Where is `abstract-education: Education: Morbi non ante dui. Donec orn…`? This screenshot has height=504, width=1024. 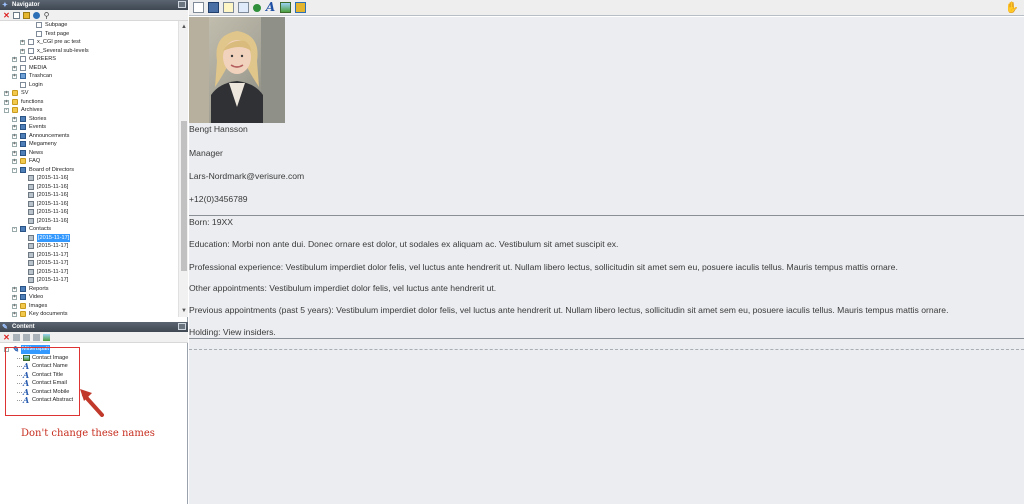 abstract-education: Education: Morbi non ante dui. Donec orn… is located at coordinates (403, 244).